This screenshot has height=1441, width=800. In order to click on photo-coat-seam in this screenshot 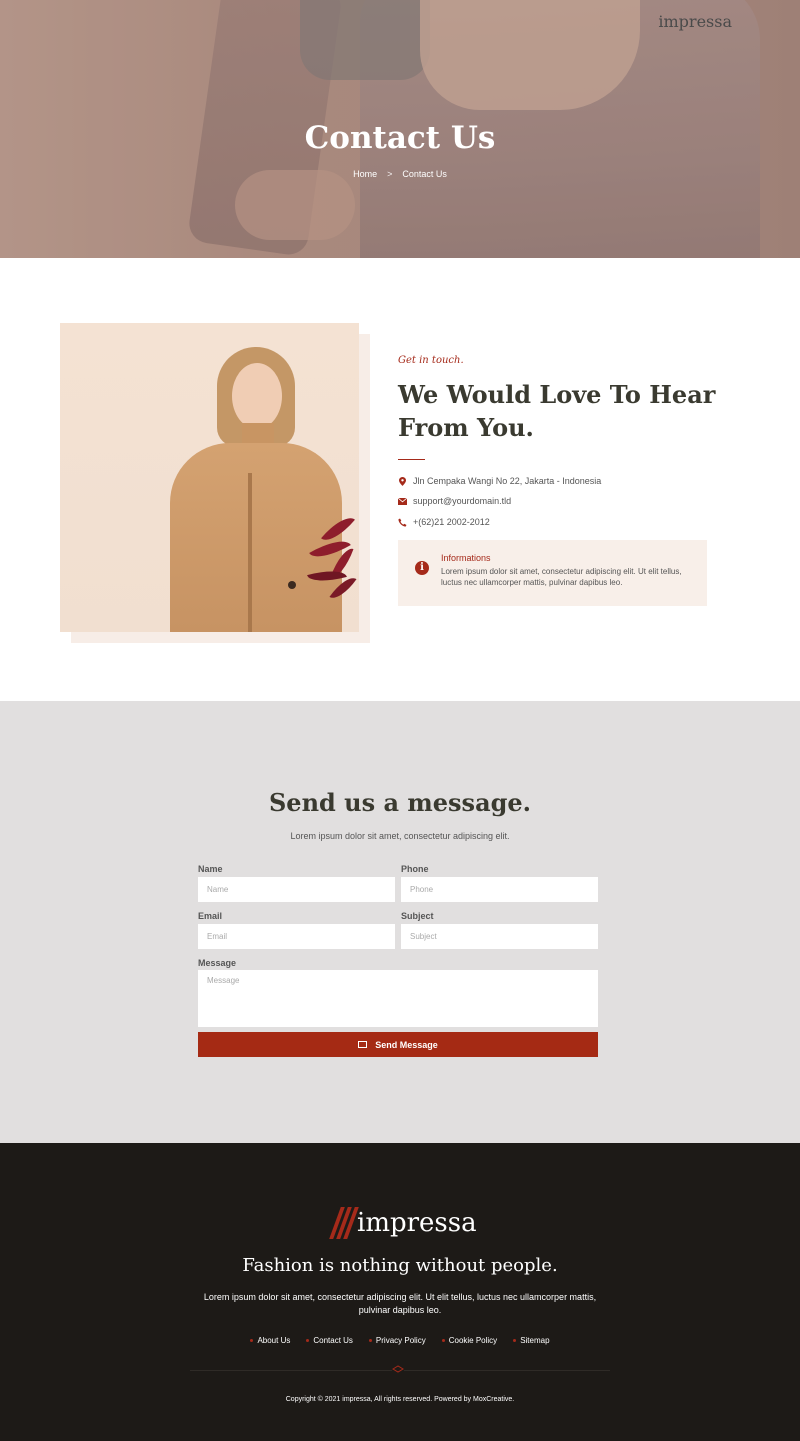, I will do `click(250, 552)`.